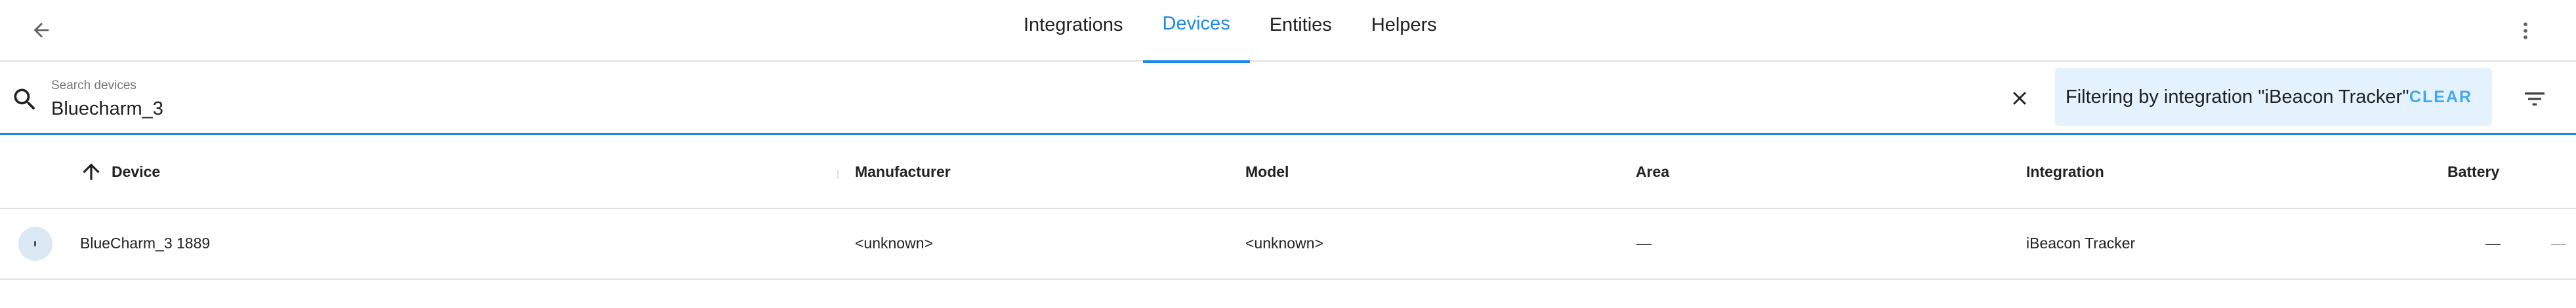 Image resolution: width=2576 pixels, height=308 pixels. I want to click on tab-bar: Integrations Devices Entities Helpers, so click(1231, 31).